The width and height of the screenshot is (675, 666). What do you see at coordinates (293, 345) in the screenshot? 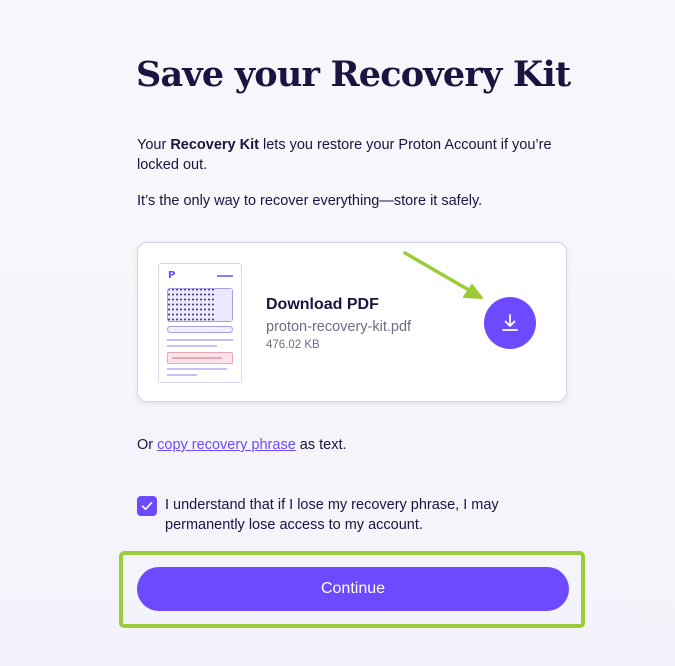
I see `pdf-file-size: 476.02 KB` at bounding box center [293, 345].